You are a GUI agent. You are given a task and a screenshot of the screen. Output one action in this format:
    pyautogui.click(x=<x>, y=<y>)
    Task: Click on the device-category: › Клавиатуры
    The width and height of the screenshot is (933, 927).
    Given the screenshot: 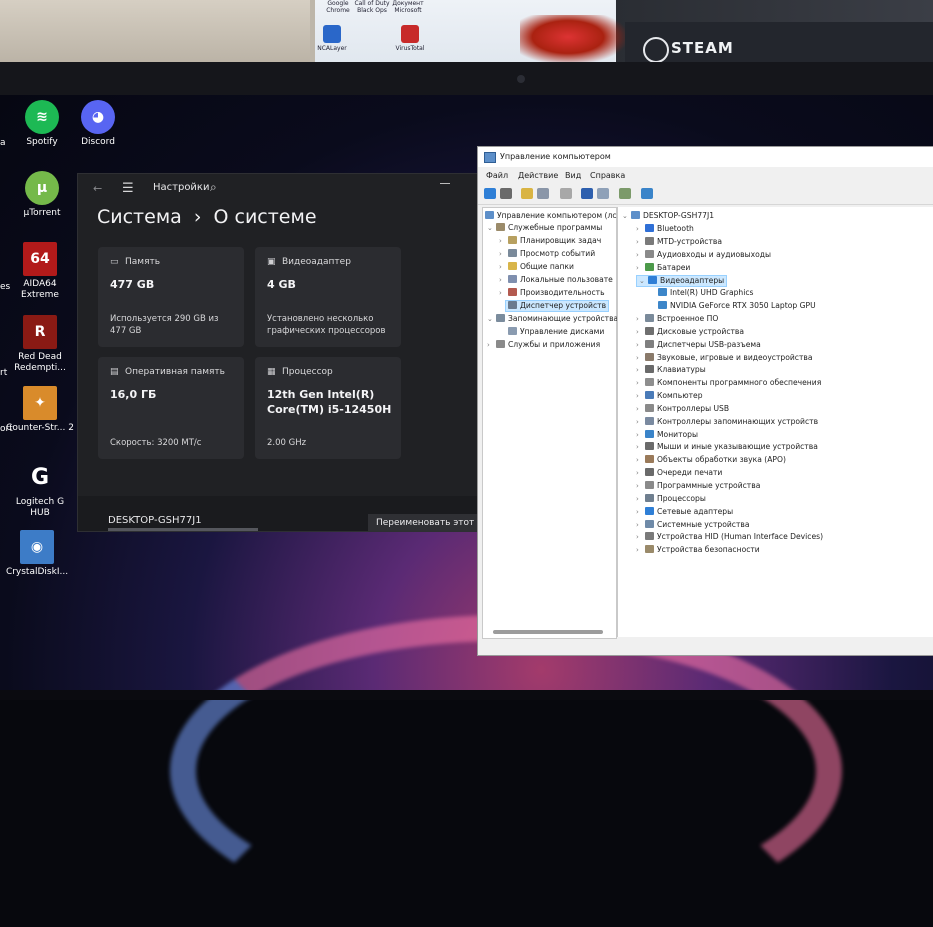 What is the action you would take?
    pyautogui.click(x=671, y=370)
    